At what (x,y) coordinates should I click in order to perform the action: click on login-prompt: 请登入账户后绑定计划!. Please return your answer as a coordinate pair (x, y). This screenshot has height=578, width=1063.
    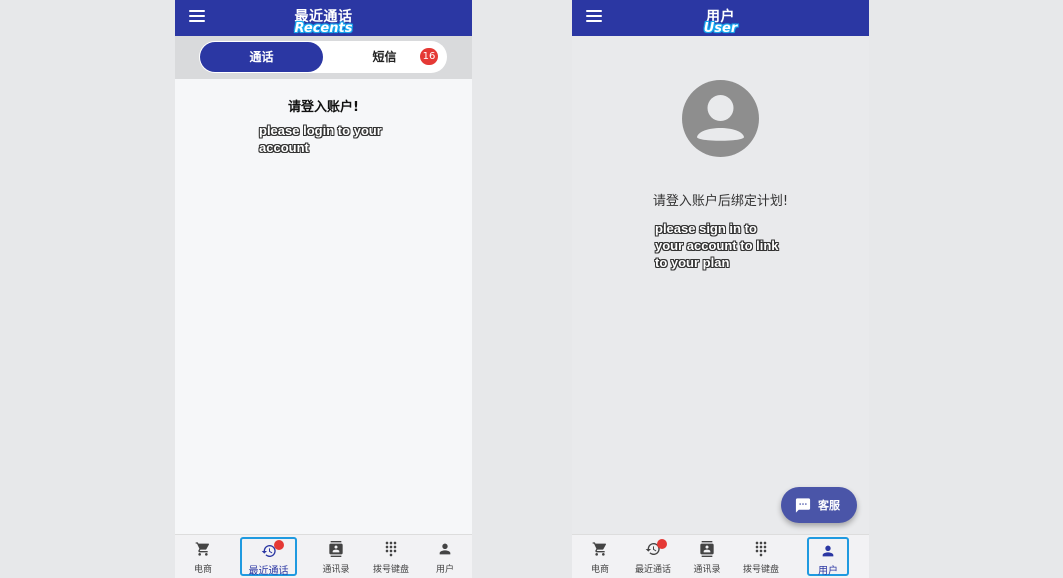
    Looking at the image, I should click on (720, 201).